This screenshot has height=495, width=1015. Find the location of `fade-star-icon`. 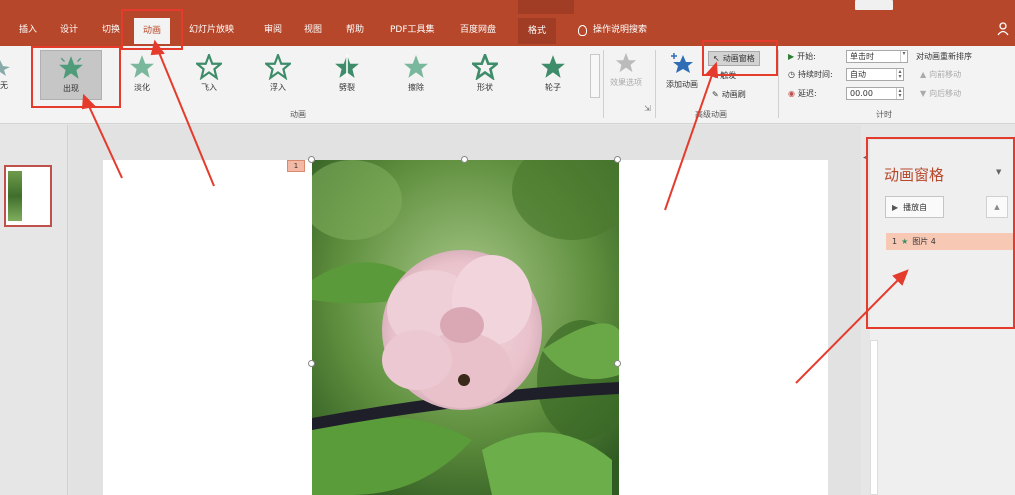

fade-star-icon is located at coordinates (142, 66).